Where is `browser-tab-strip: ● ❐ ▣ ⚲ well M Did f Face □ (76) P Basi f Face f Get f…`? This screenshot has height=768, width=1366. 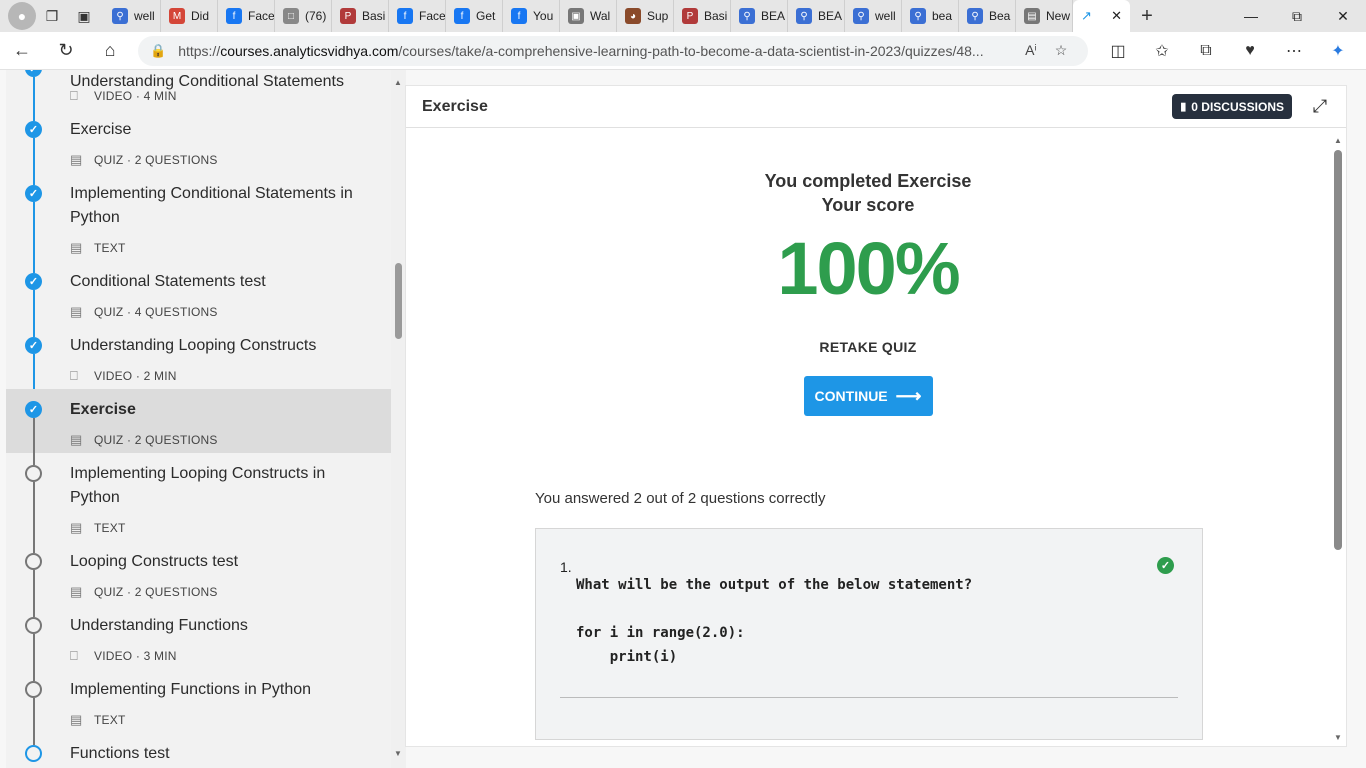
browser-tab-strip: ● ❐ ▣ ⚲ well M Did f Face □ (76) P Basi f Face f Get f… is located at coordinates (683, 16).